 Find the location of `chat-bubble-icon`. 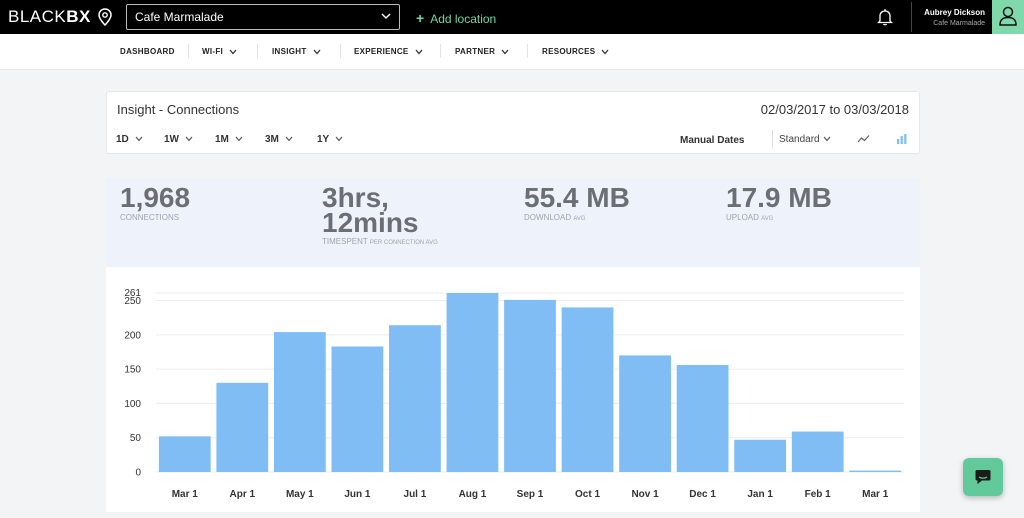

chat-bubble-icon is located at coordinates (983, 477).